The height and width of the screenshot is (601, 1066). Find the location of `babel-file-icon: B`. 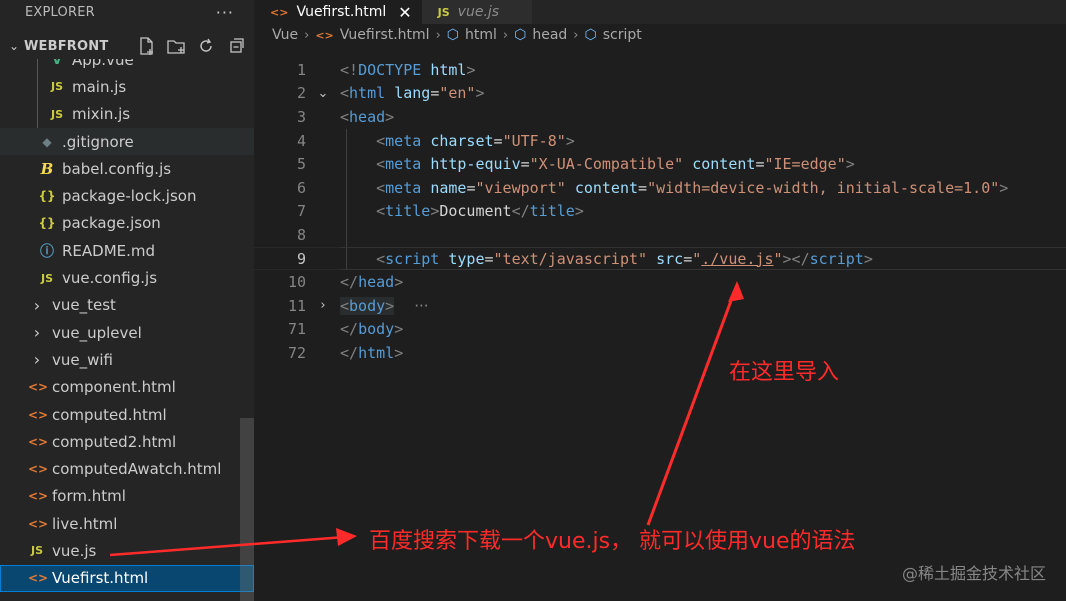

babel-file-icon: B is located at coordinates (47, 168).